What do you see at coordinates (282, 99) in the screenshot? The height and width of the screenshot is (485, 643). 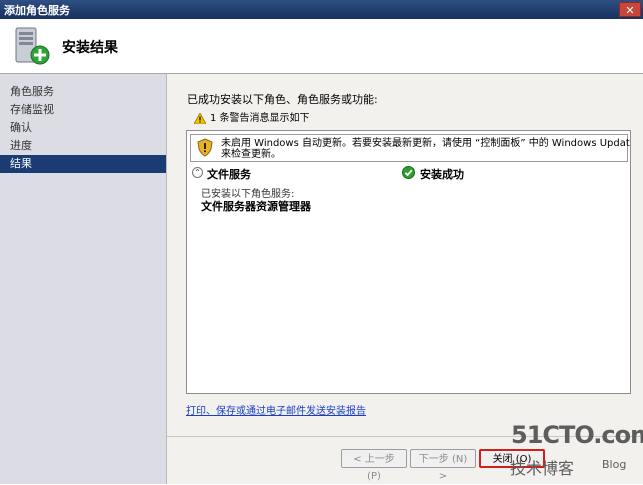 I see `install-summary-text: 已成功安装以下角色、角色服务或功能:` at bounding box center [282, 99].